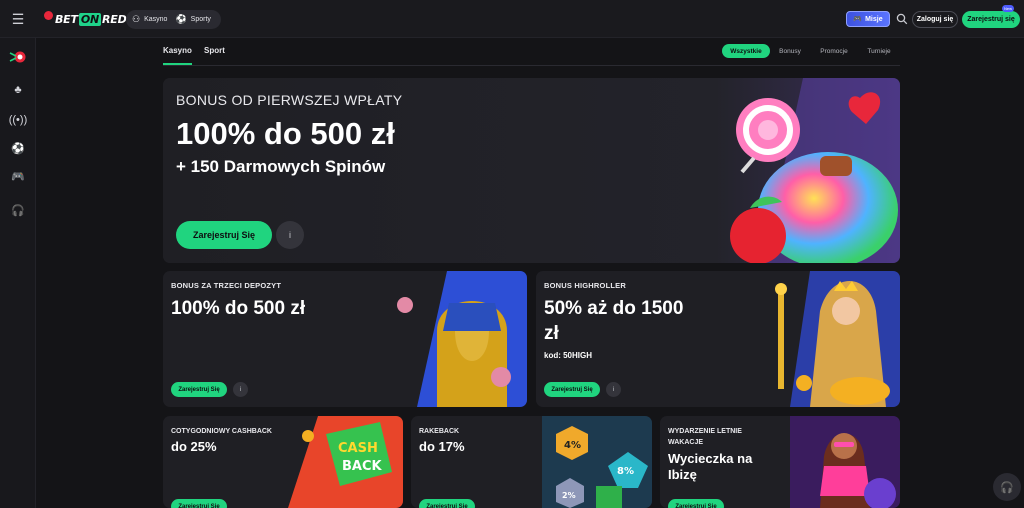  What do you see at coordinates (18, 93) in the screenshot?
I see `cherry-icon: ♣` at bounding box center [18, 93].